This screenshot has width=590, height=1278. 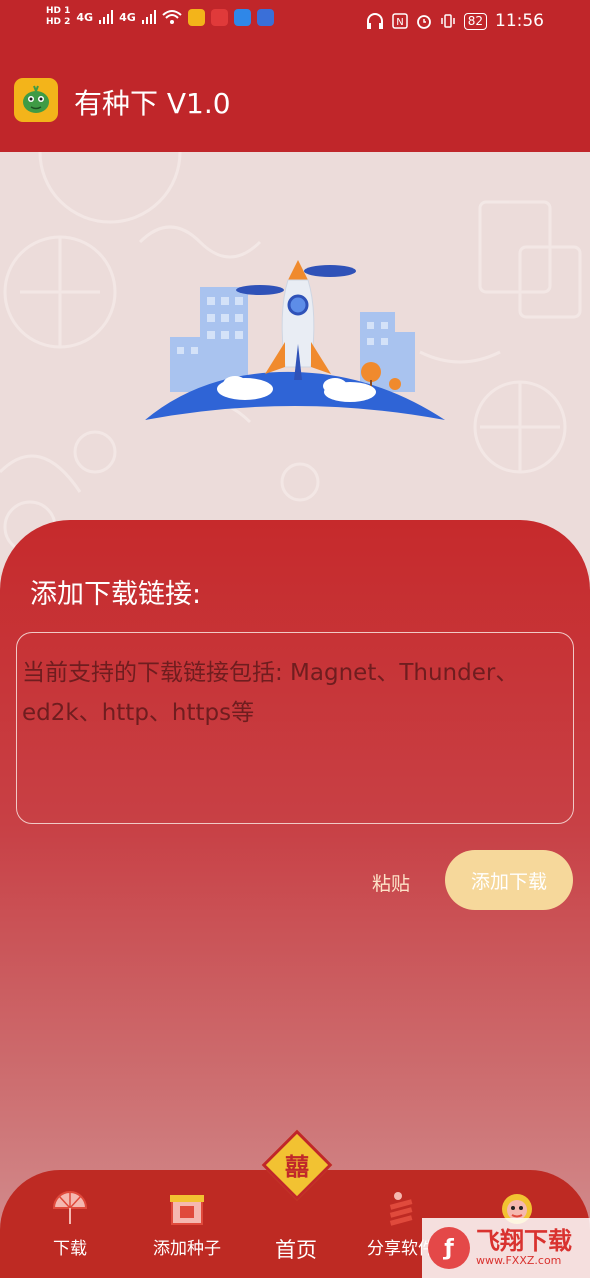 What do you see at coordinates (475, 21) in the screenshot?
I see `battery-level: 82` at bounding box center [475, 21].